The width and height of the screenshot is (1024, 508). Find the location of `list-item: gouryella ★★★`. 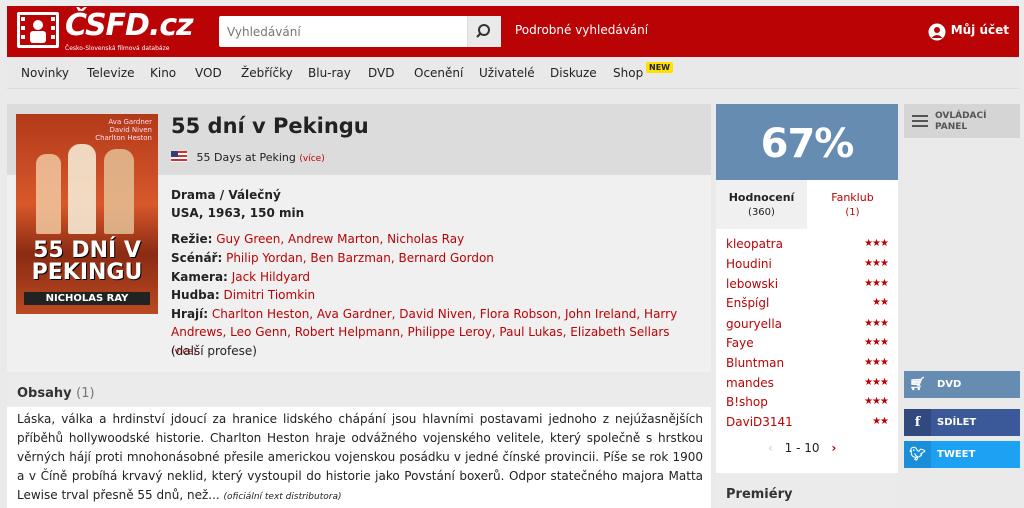

list-item: gouryella ★★★ is located at coordinates (808, 325).